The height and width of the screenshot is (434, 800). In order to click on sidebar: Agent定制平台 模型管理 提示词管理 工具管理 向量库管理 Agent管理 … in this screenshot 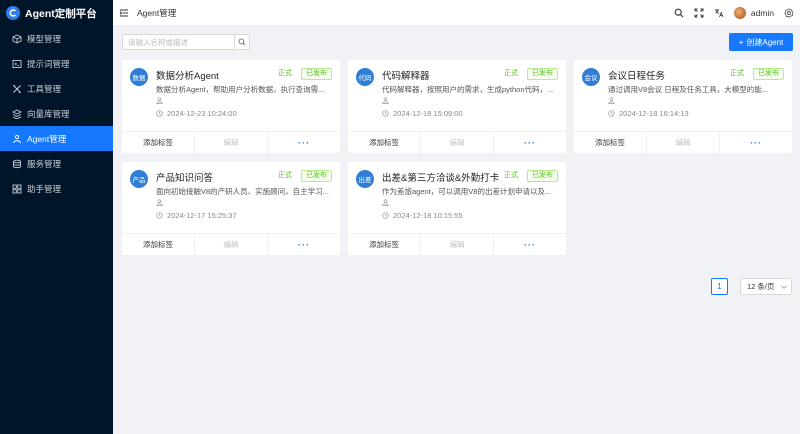, I will do `click(56, 217)`.